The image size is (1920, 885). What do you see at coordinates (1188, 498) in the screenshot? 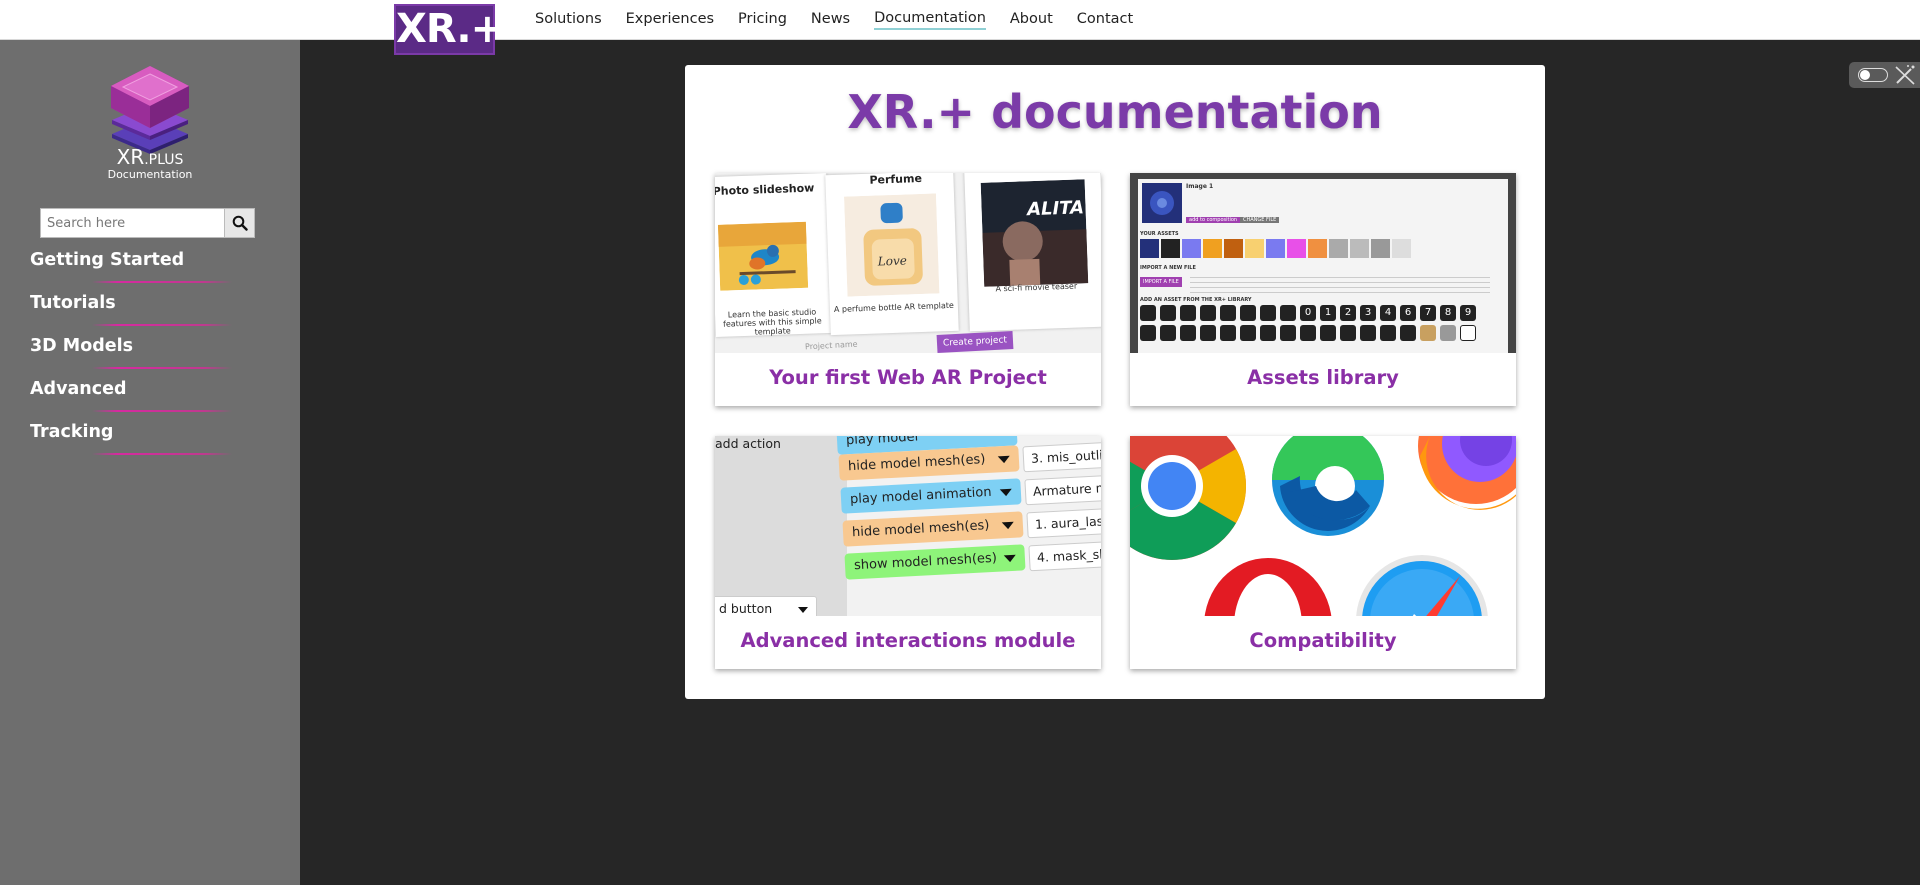
I see `chrome-icon` at bounding box center [1188, 498].